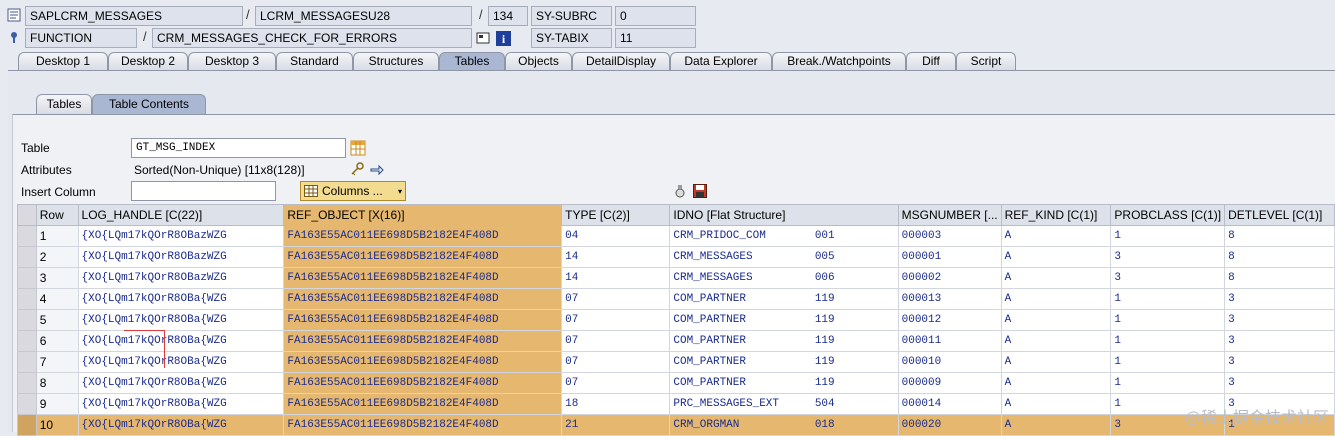 The width and height of the screenshot is (1335, 436). I want to click on row-number-cell: 7, so click(57, 362).